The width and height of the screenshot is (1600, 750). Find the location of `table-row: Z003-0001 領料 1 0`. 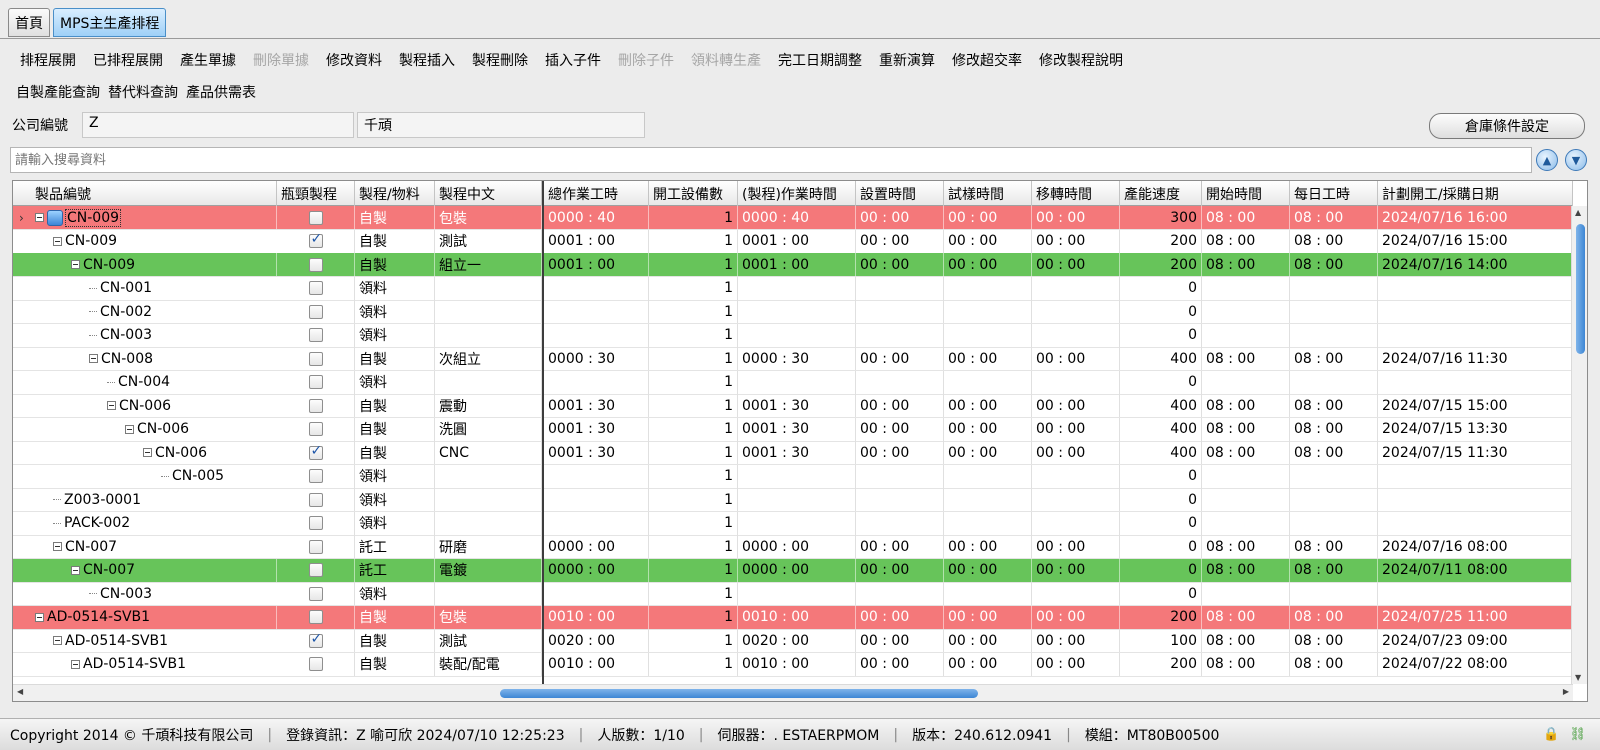

table-row: Z003-0001 領料 1 0 is located at coordinates (793, 500).